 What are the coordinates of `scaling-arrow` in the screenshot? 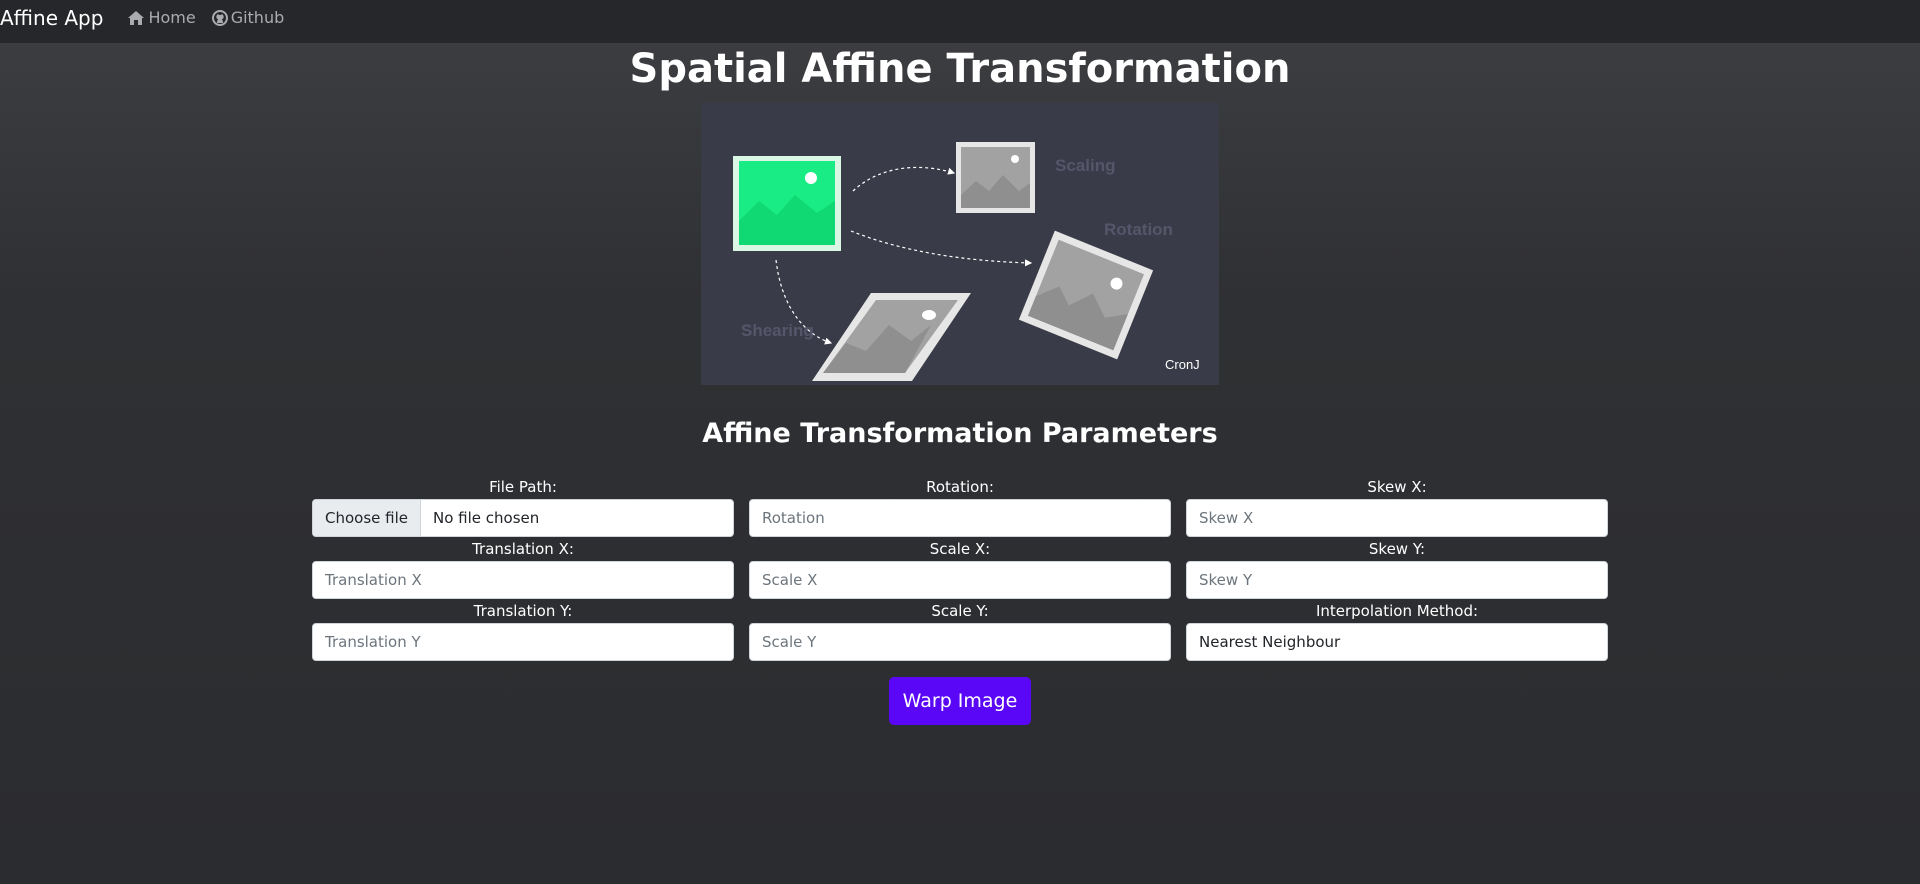 It's located at (904, 179).